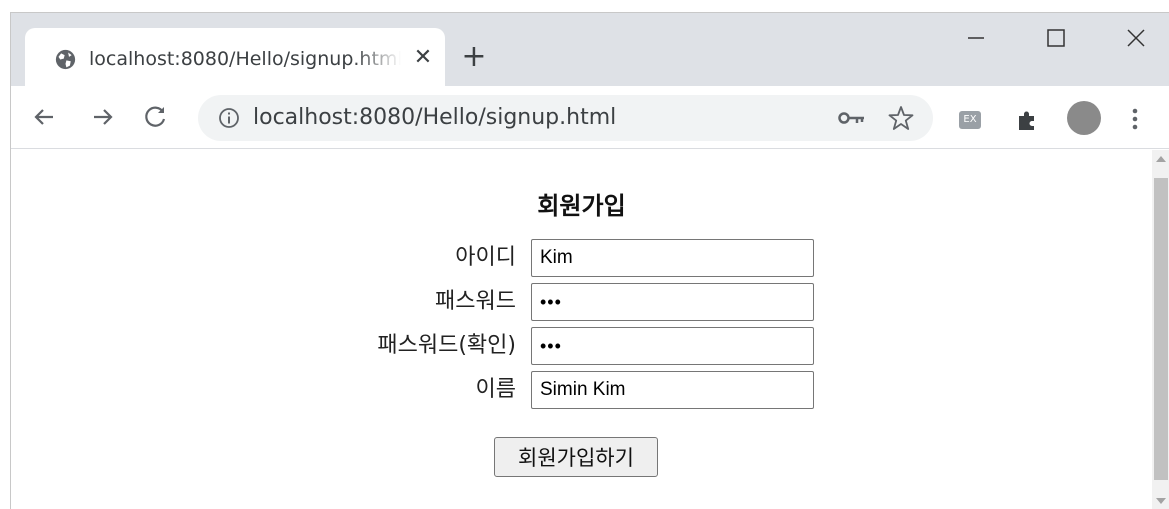 Image resolution: width=1169 pixels, height=509 pixels. I want to click on password-label: 패스워드, so click(475, 301).